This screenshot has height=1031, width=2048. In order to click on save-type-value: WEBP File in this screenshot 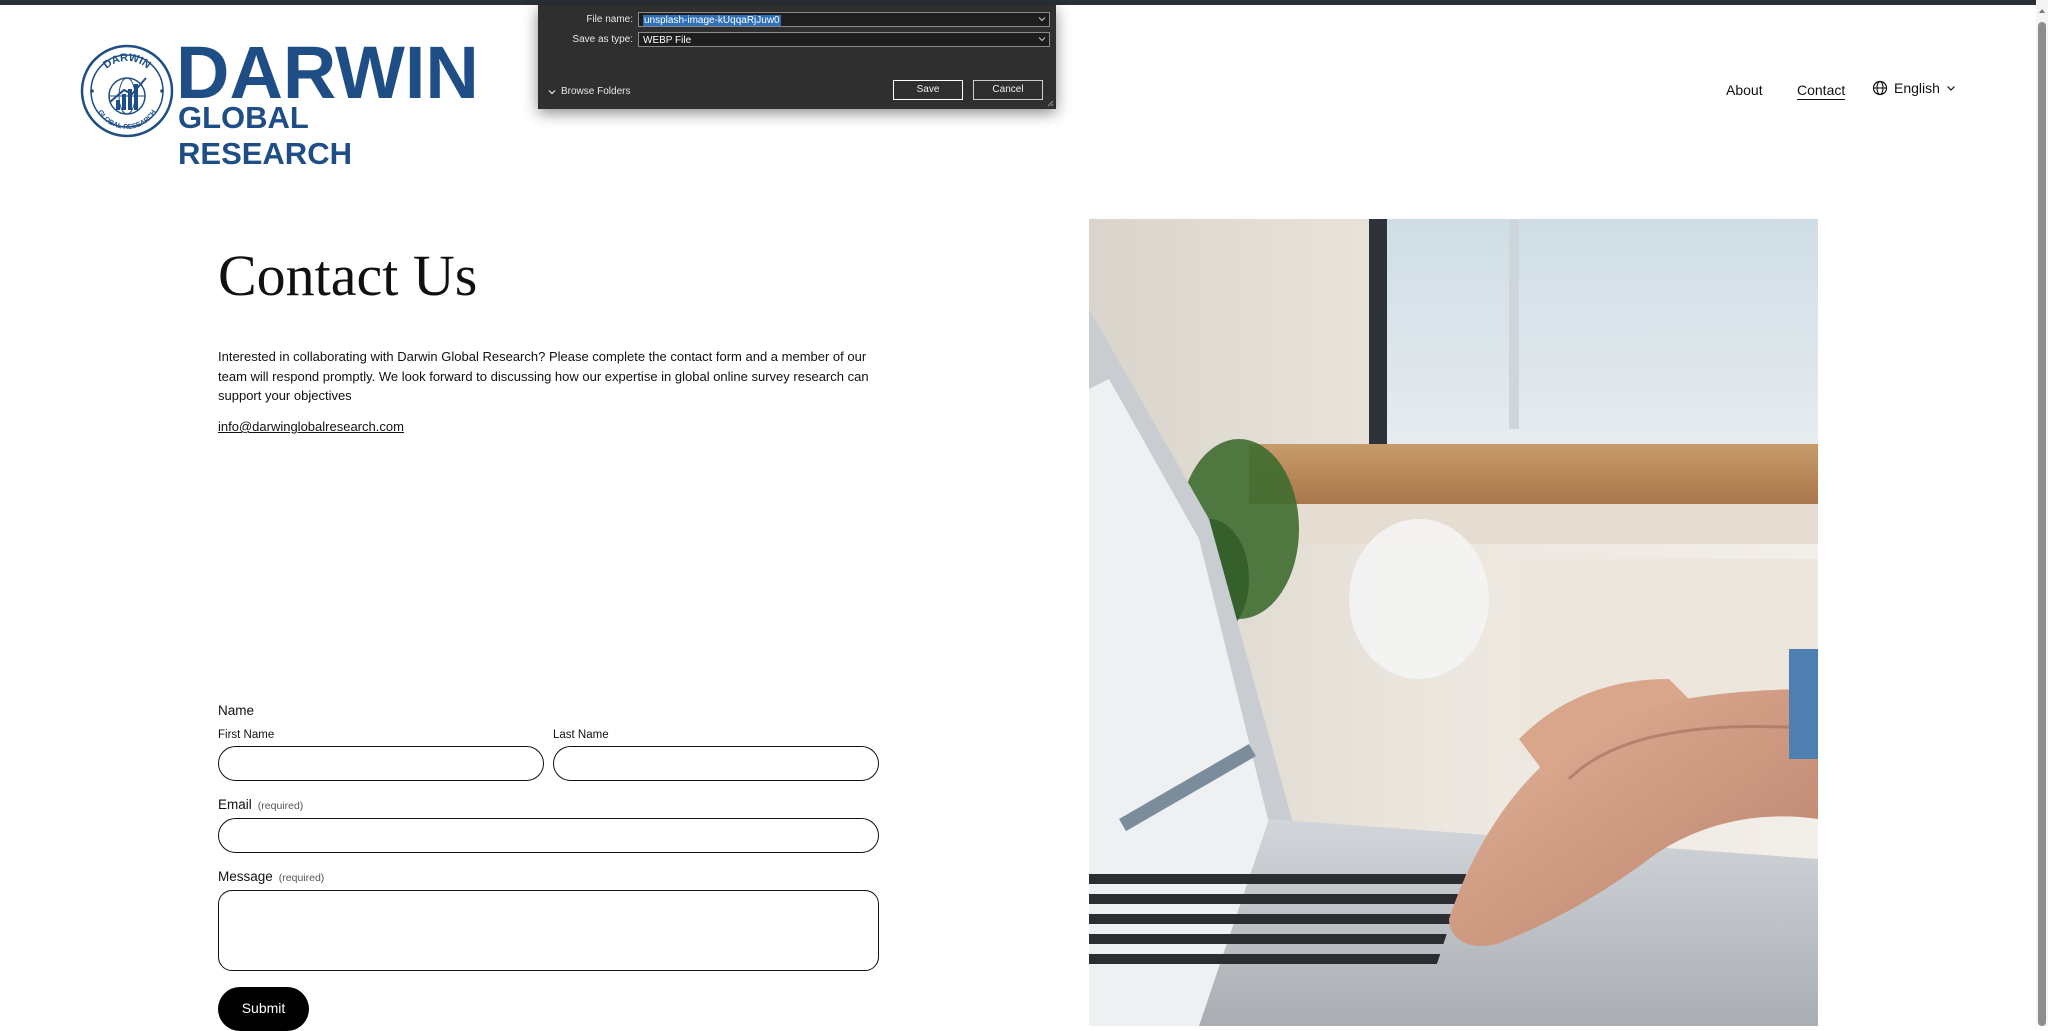, I will do `click(667, 40)`.